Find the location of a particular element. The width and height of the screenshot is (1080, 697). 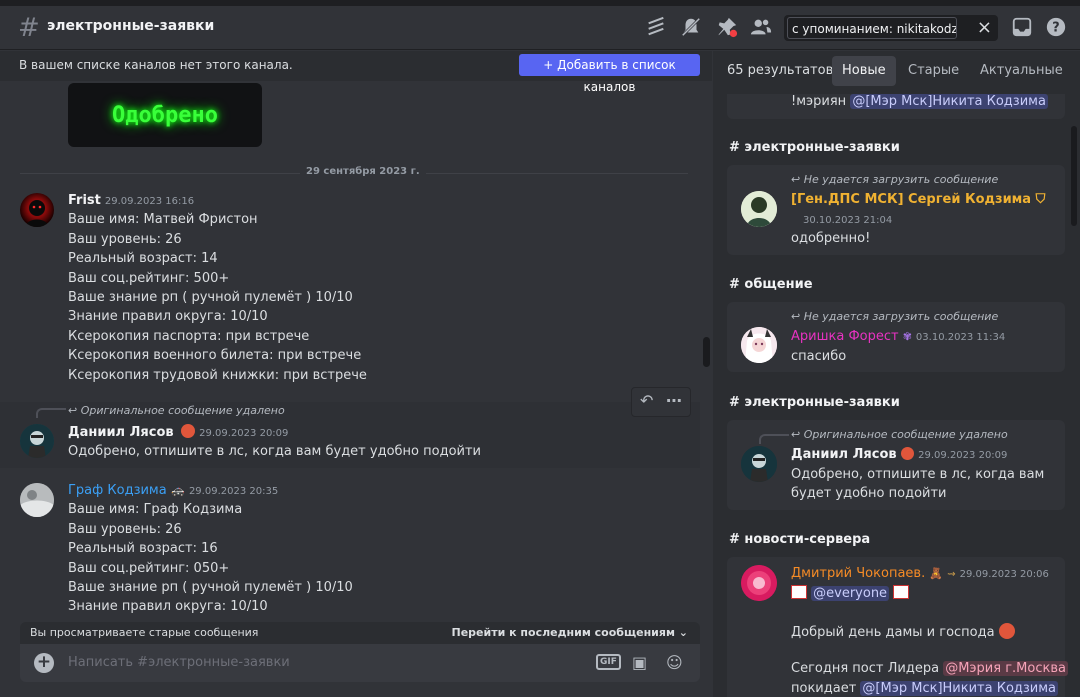

message-line: Ваше имя: Матвей Фристон is located at coordinates (163, 219).